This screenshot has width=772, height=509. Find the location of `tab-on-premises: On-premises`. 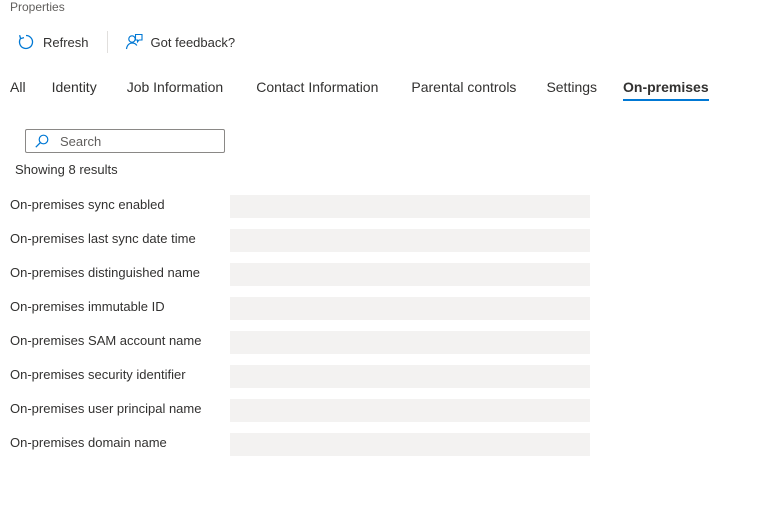

tab-on-premises: On-premises is located at coordinates (666, 89).